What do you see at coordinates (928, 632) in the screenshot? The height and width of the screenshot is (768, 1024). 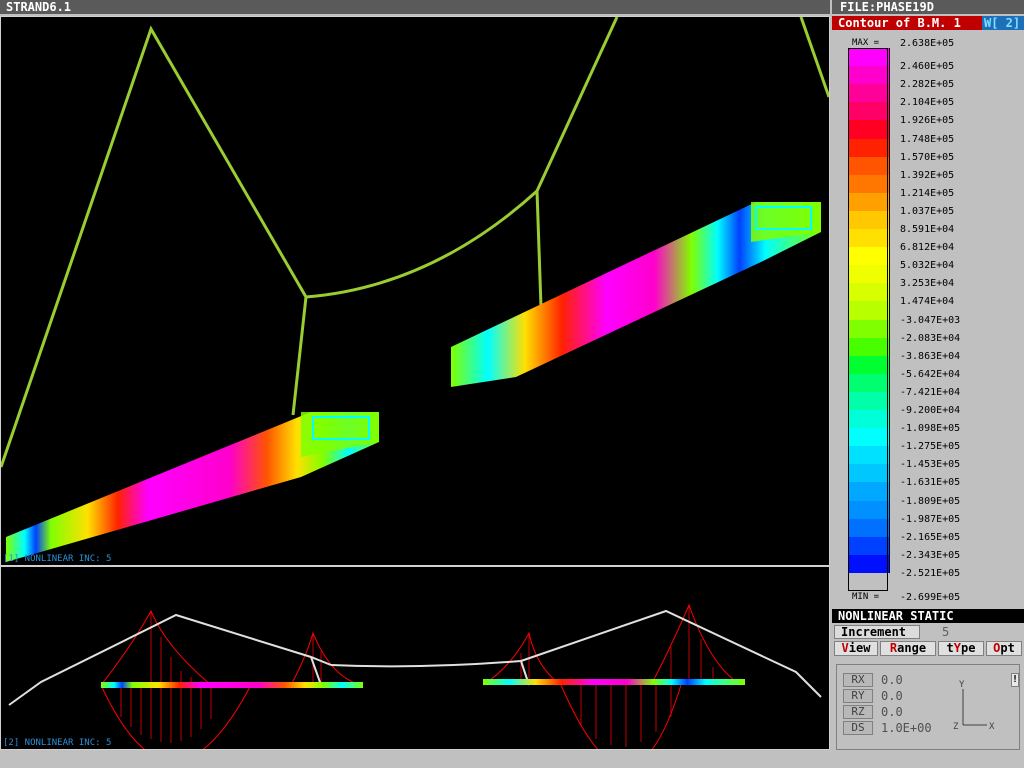 I see `increment-row: Increment 5` at bounding box center [928, 632].